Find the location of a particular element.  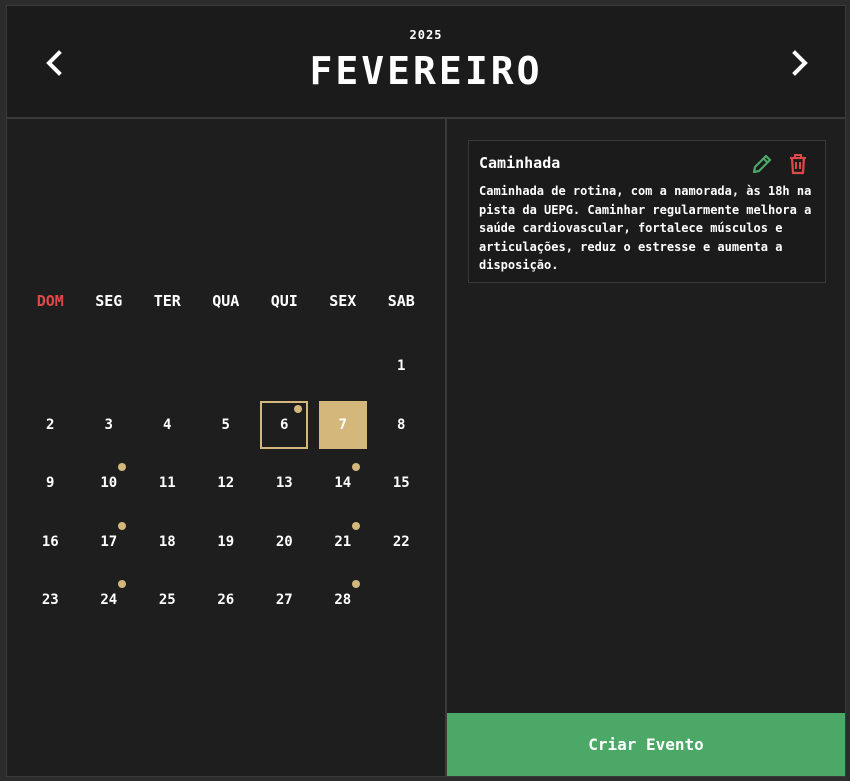

day-cell-4: 4 is located at coordinates (167, 425).